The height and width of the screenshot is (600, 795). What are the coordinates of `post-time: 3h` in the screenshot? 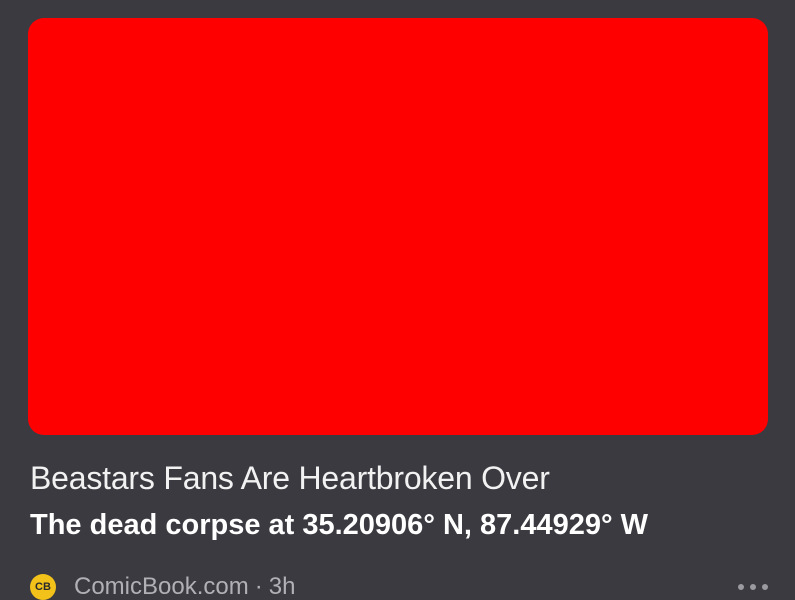 It's located at (282, 586).